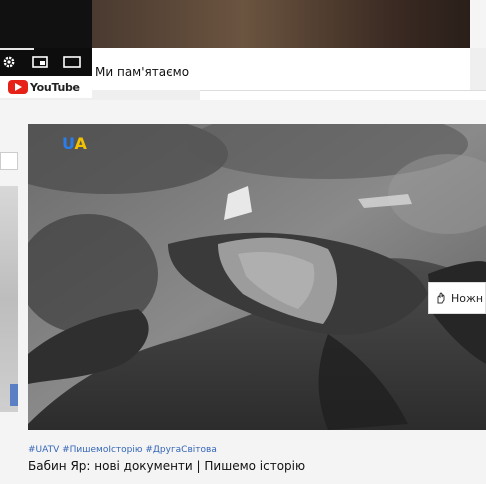 The width and height of the screenshot is (486, 484). What do you see at coordinates (281, 24) in the screenshot?
I see `top-video-thumbnail` at bounding box center [281, 24].